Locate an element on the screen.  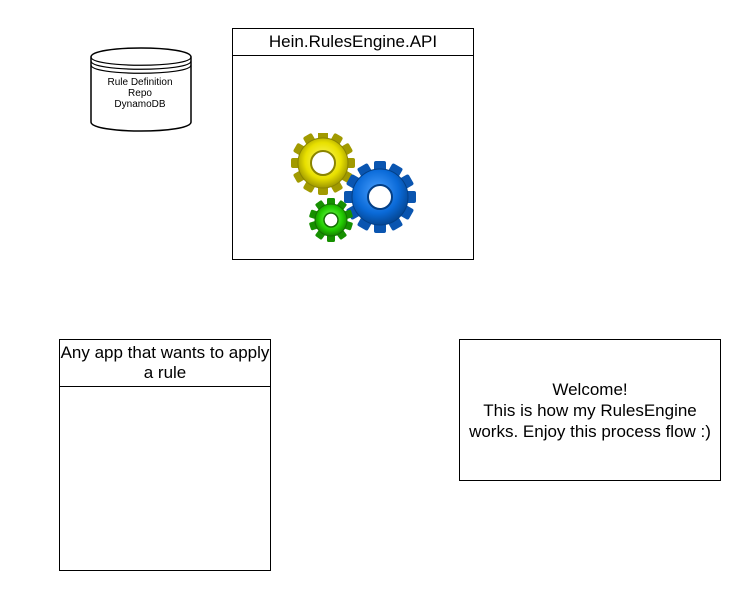
welcome-note-line-1: Welcome! is located at coordinates (590, 389).